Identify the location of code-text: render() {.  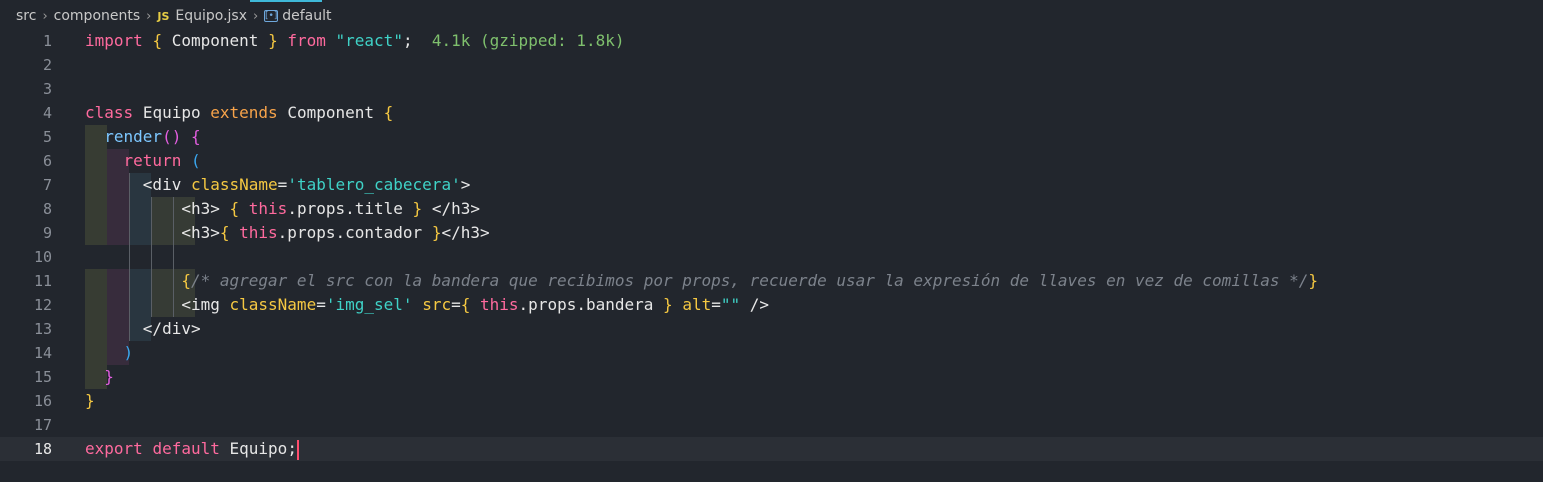
(142, 137).